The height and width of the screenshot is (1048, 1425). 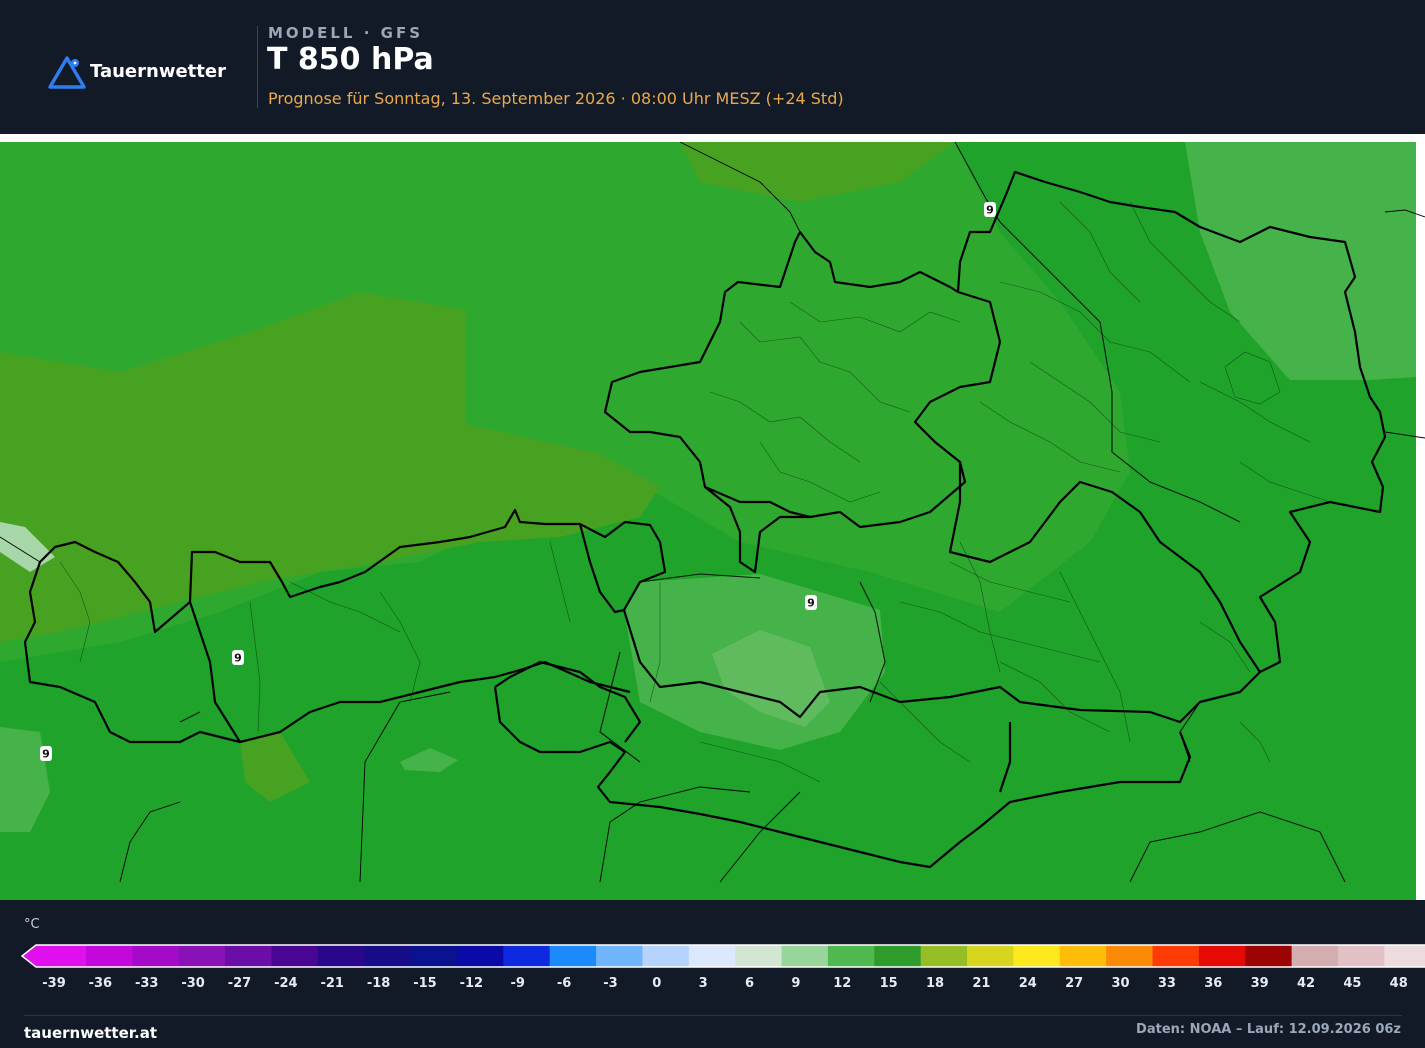 What do you see at coordinates (379, 983) in the screenshot?
I see `scale-tick-label: -18` at bounding box center [379, 983].